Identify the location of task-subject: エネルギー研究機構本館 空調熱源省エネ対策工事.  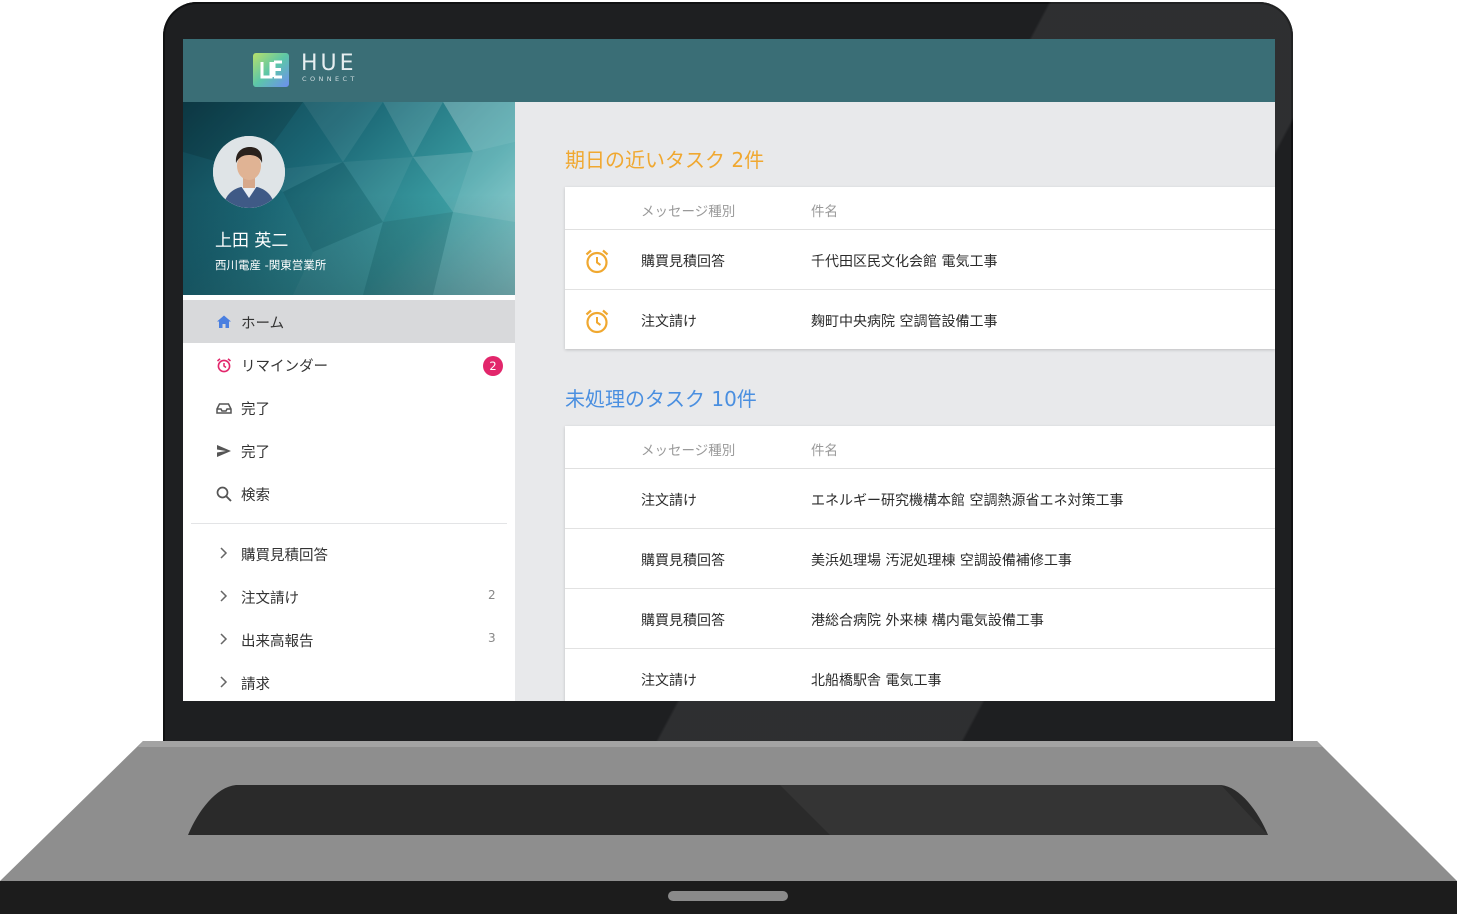
(967, 501).